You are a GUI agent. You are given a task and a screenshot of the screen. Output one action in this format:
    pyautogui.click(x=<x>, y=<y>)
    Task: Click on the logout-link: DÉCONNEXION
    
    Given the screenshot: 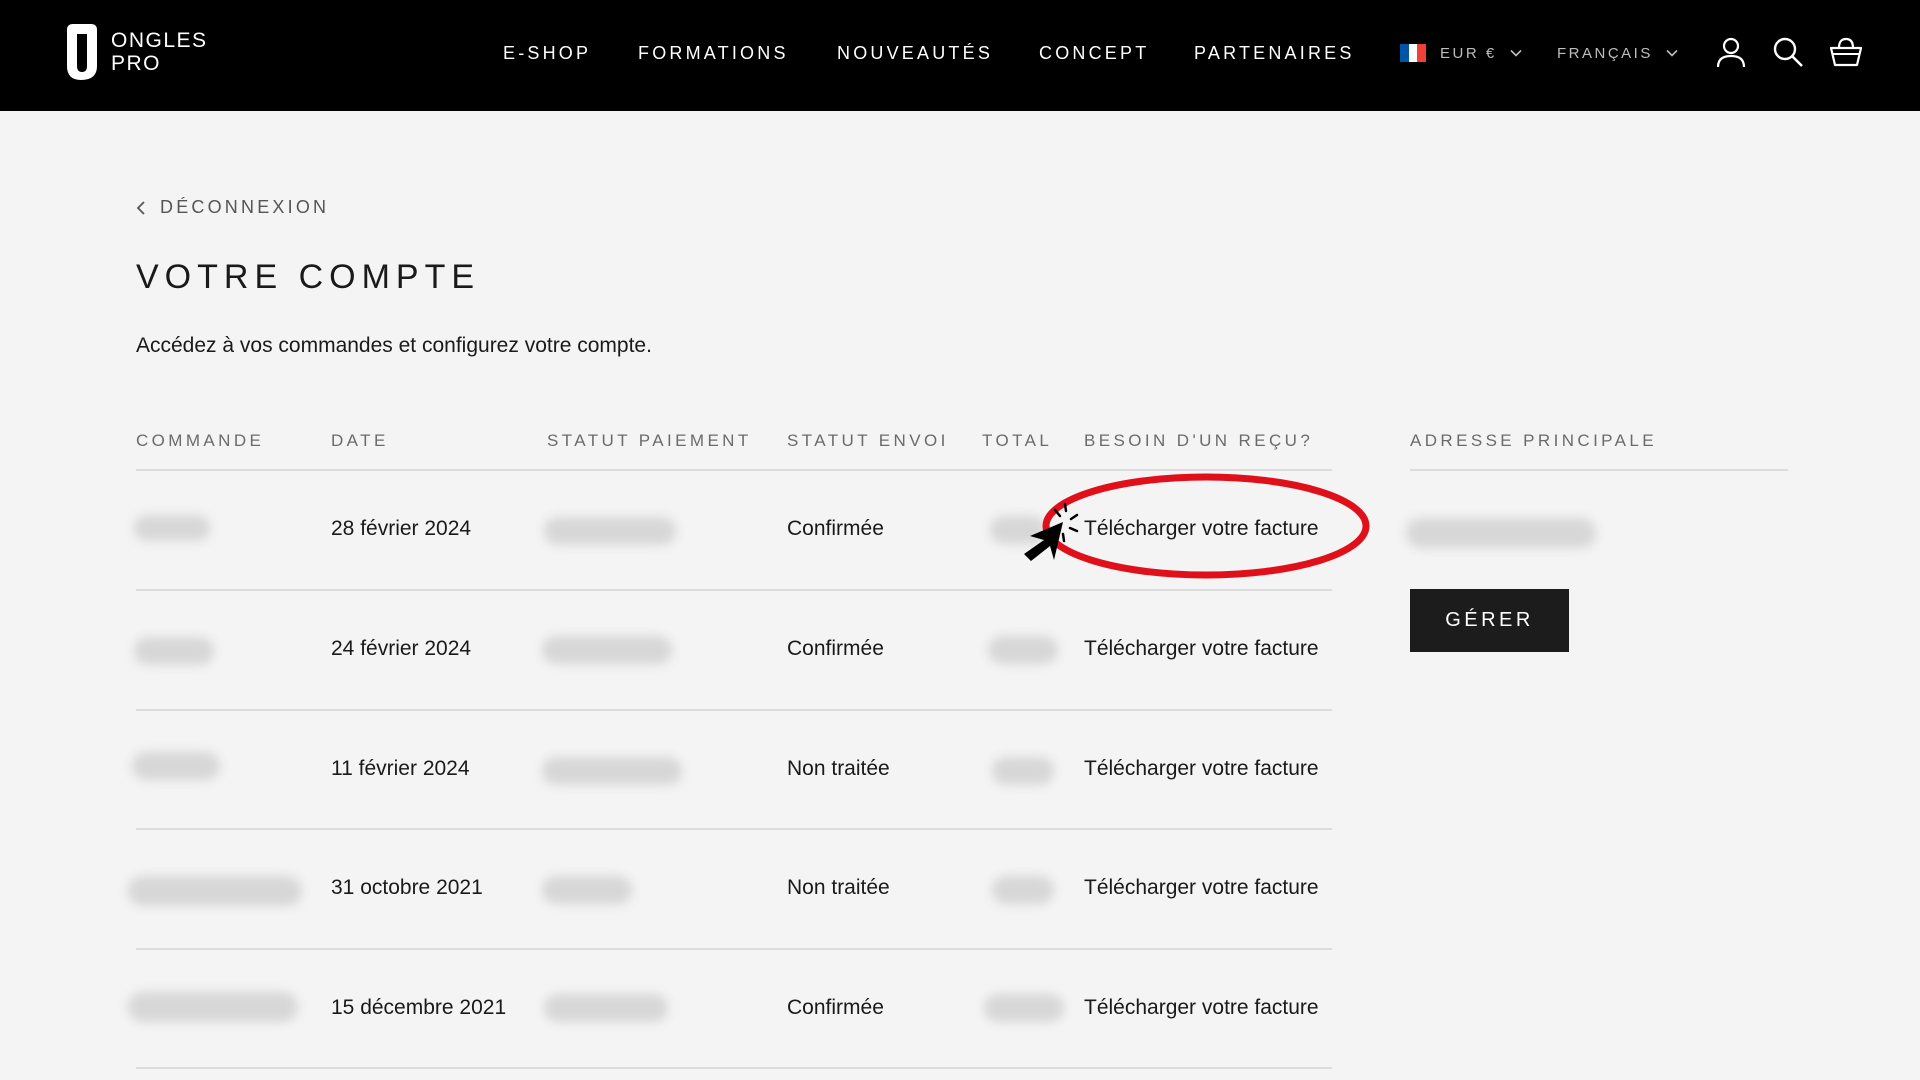 What is the action you would take?
    pyautogui.click(x=232, y=207)
    